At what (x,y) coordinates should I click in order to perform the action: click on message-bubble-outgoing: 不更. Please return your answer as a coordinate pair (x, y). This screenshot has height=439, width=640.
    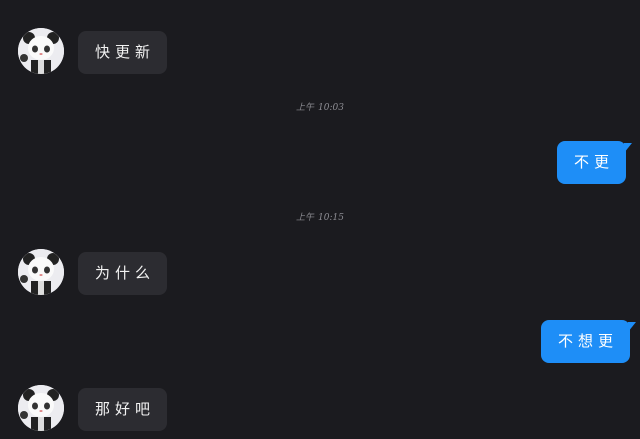
    Looking at the image, I should click on (595, 162).